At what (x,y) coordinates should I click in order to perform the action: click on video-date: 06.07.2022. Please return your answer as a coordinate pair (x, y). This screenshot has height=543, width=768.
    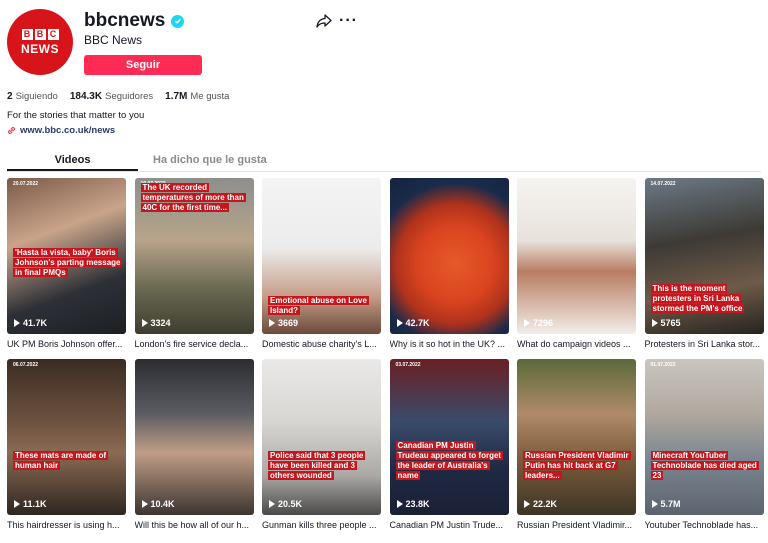
    Looking at the image, I should click on (26, 365).